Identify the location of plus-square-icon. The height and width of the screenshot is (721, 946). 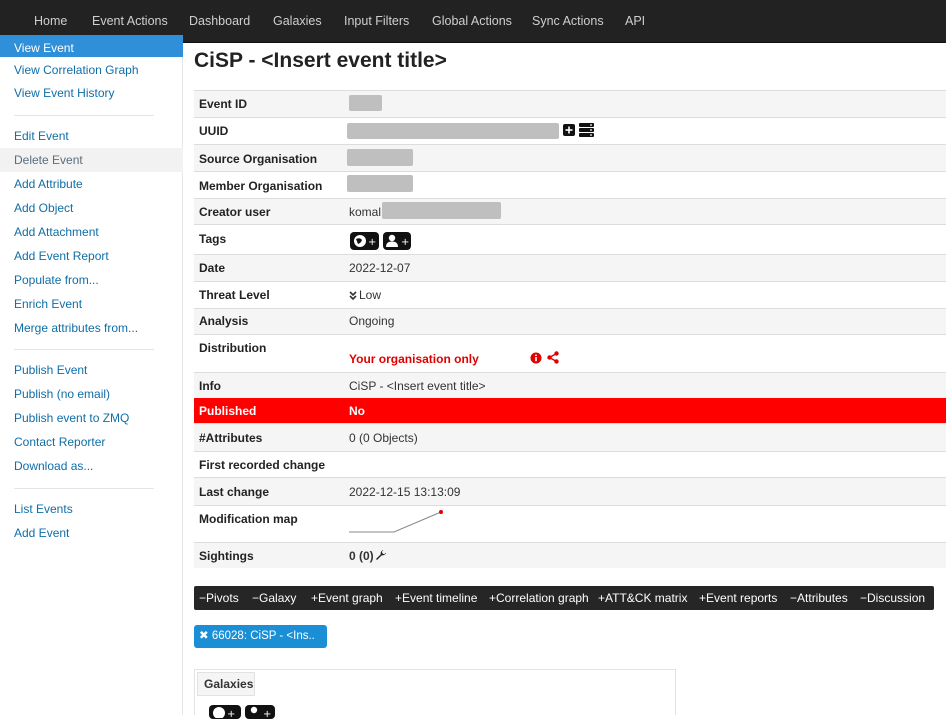
(569, 130).